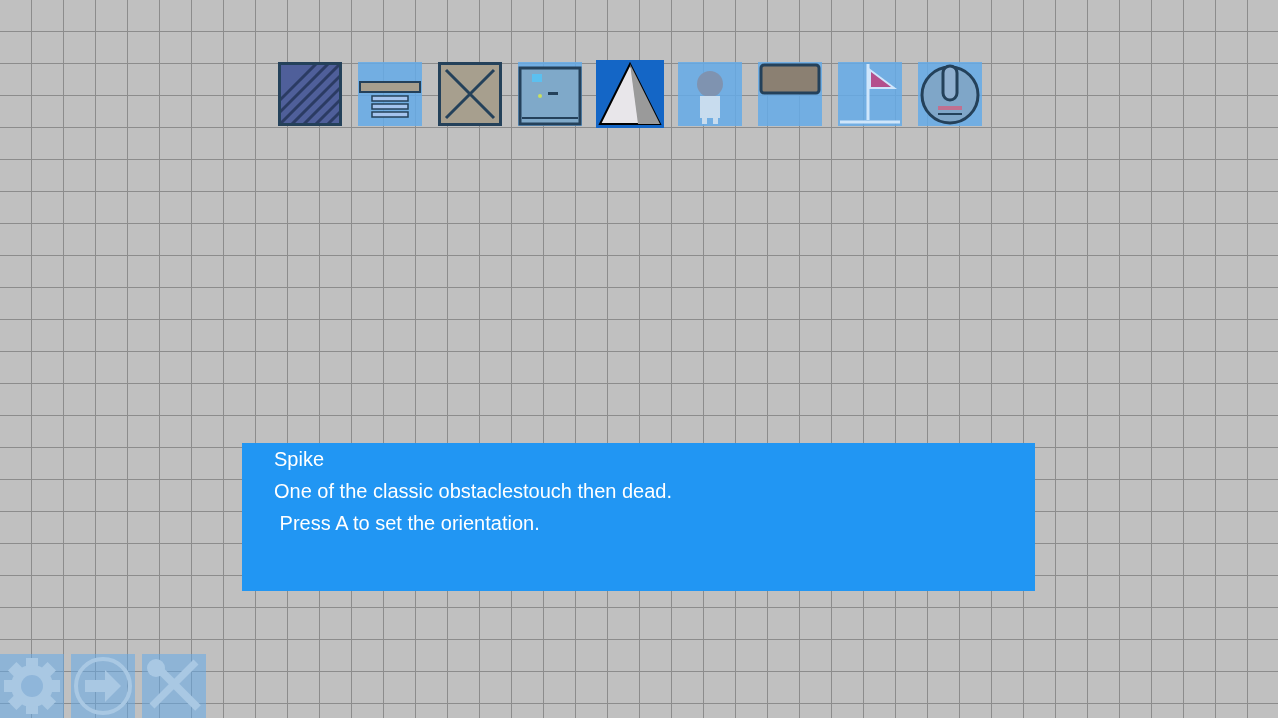 This screenshot has width=1278, height=718. What do you see at coordinates (950, 94) in the screenshot?
I see `robot-tile` at bounding box center [950, 94].